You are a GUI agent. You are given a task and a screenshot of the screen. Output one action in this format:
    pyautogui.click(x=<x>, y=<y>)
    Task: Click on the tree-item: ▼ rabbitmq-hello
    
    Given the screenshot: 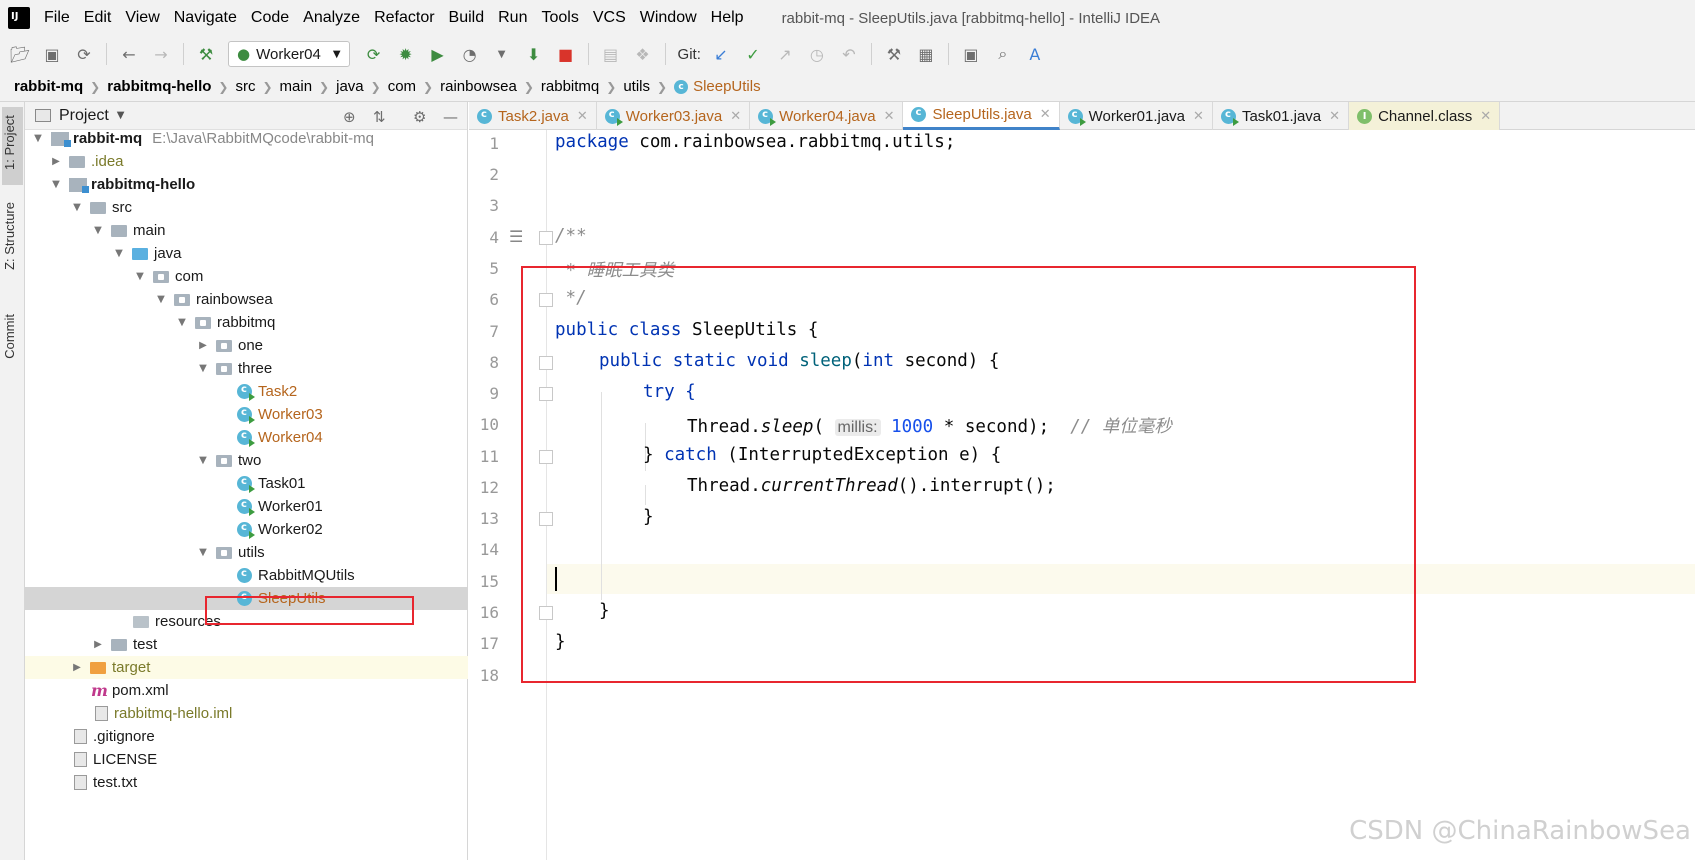 What is the action you would take?
    pyautogui.click(x=246, y=184)
    